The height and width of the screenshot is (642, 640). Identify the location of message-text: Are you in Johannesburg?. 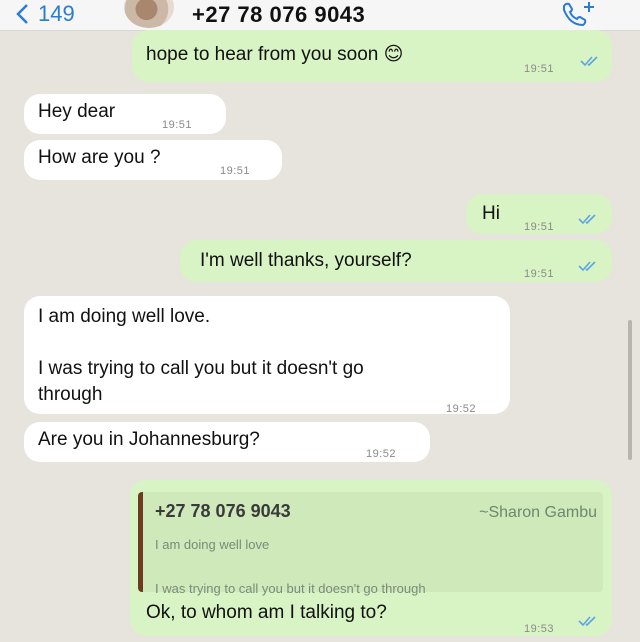
(149, 439).